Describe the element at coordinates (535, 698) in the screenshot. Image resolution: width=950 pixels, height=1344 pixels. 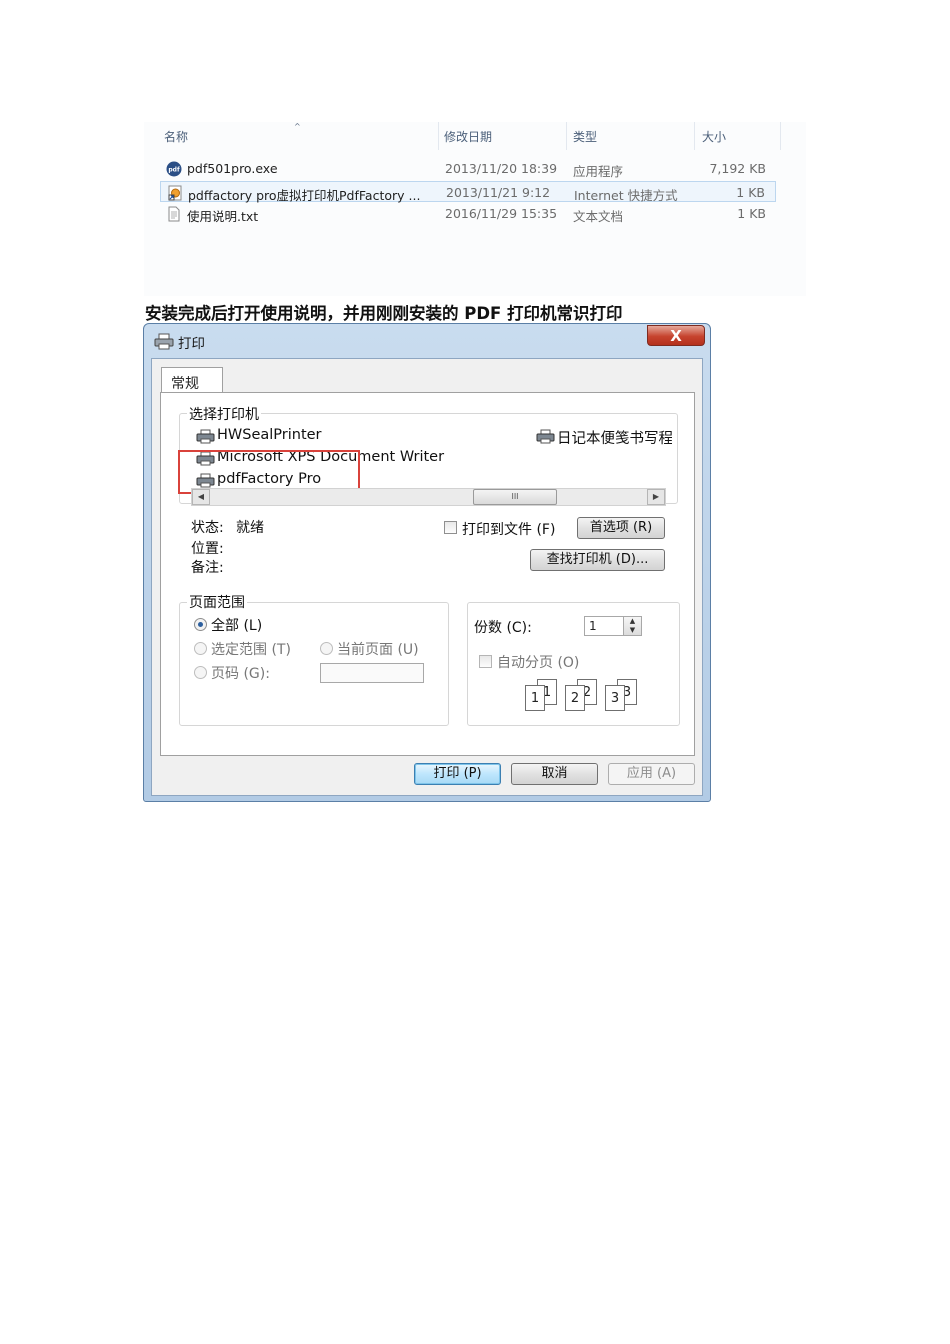
I see `collate-page-icon: 1` at that location.